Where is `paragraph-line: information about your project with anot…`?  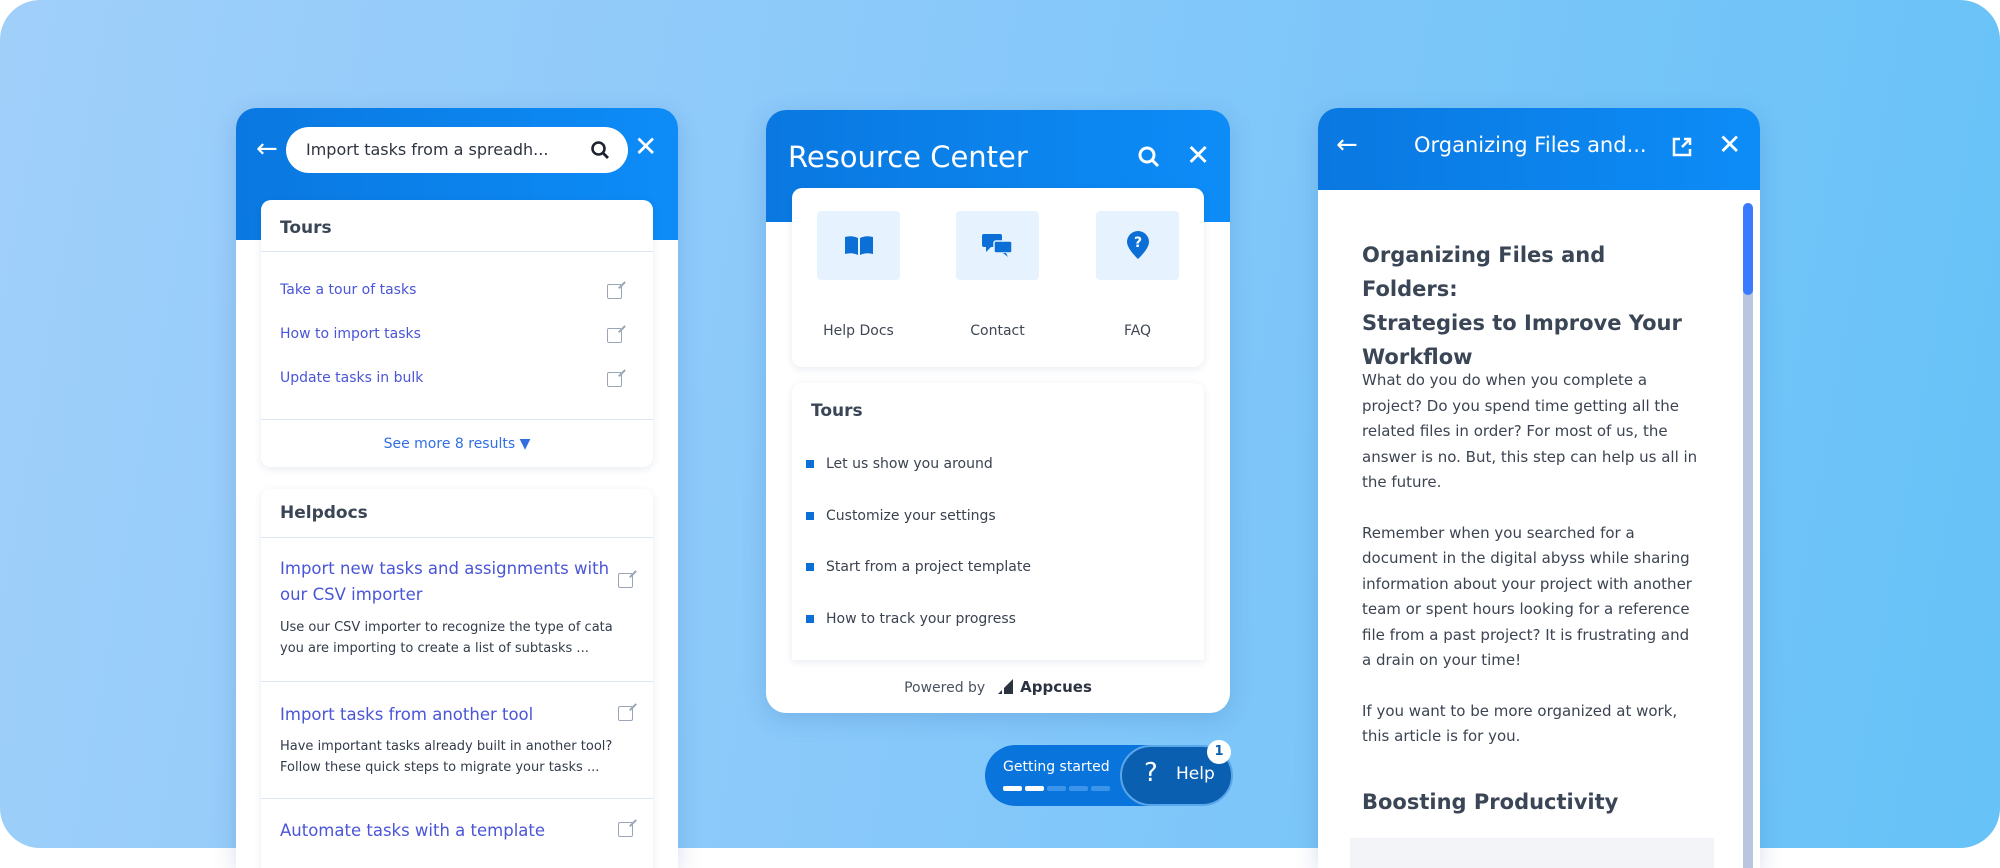 paragraph-line: information about your project with anot… is located at coordinates (1527, 583).